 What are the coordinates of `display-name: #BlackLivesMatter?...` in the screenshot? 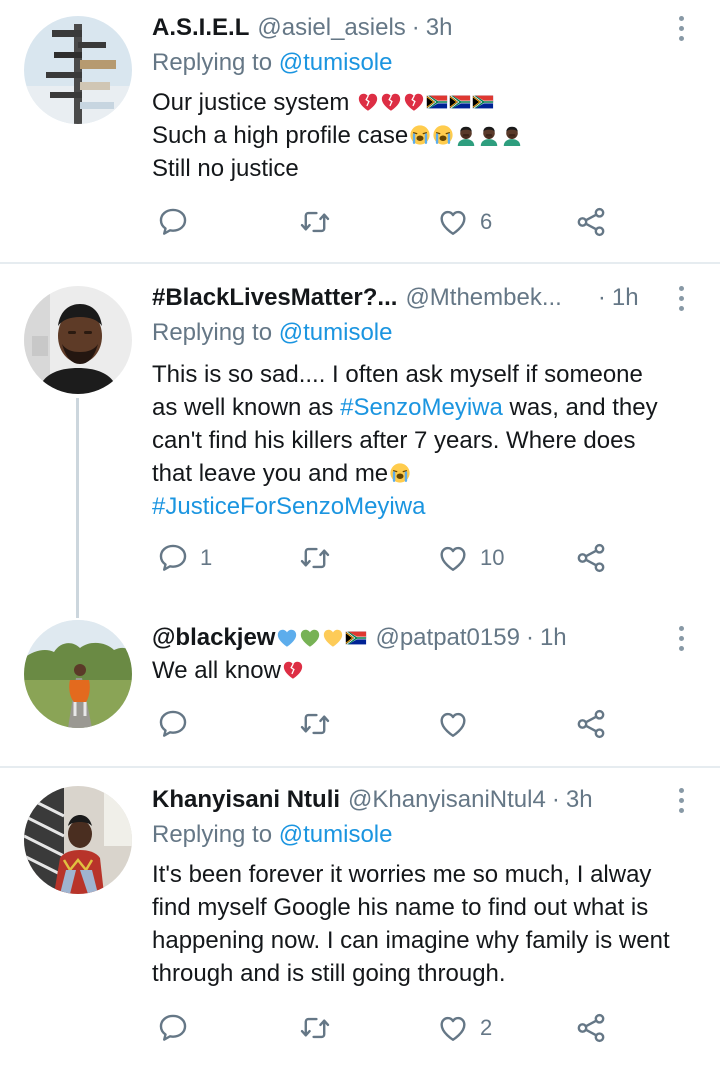 It's located at (274, 298).